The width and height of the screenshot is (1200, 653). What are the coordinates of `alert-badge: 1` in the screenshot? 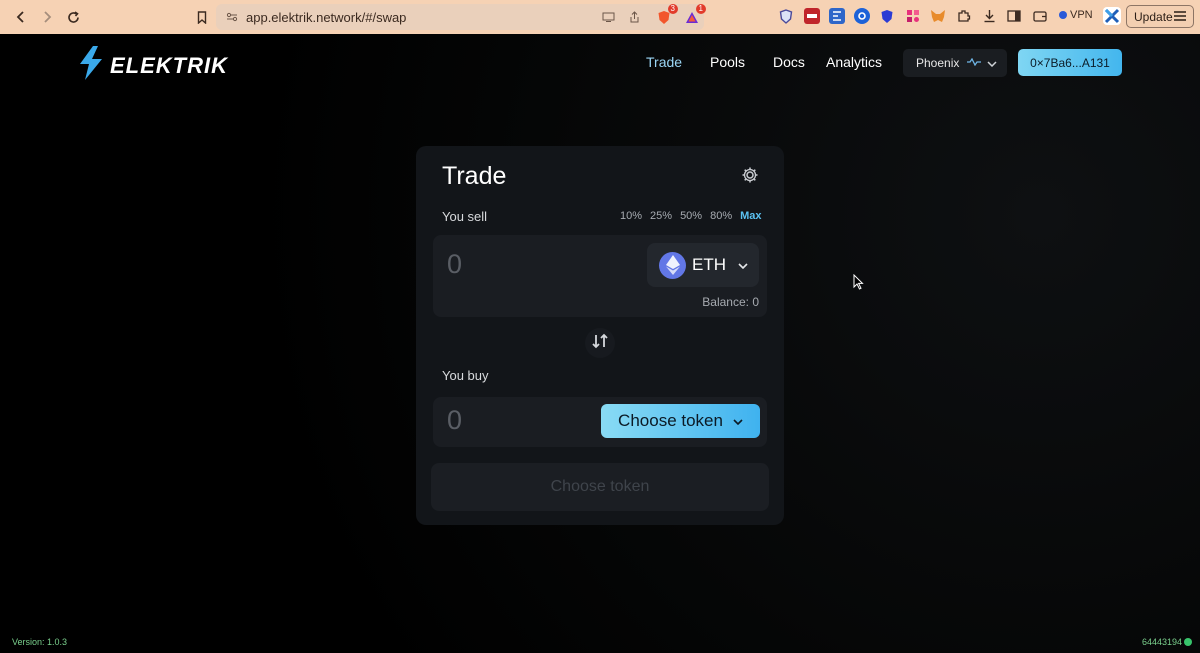 It's located at (700, 9).